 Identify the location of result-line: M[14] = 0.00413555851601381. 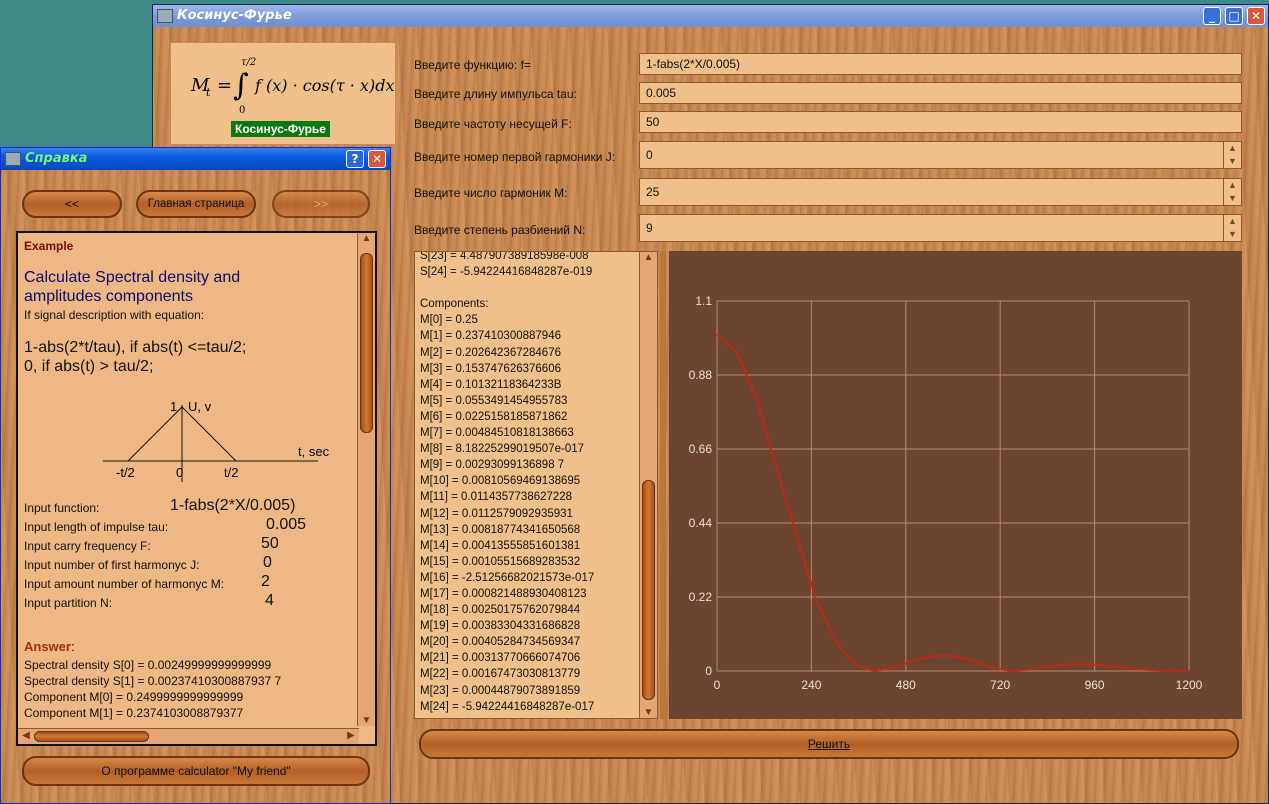
(500, 545).